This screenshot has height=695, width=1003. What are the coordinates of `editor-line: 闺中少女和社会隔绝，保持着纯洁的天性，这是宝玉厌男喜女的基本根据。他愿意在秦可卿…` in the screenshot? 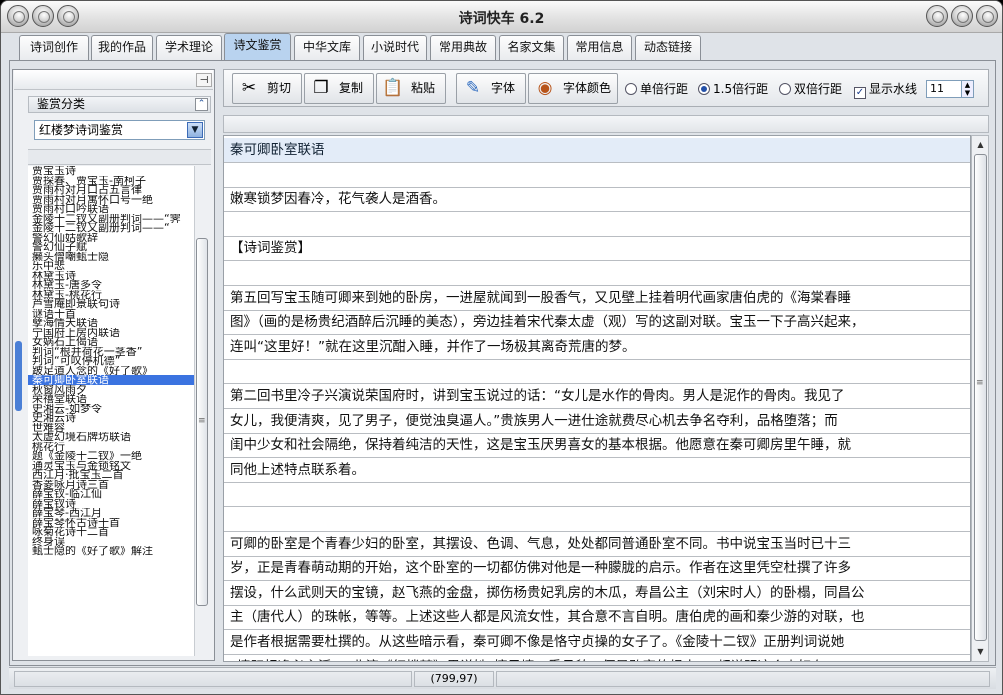 It's located at (597, 446).